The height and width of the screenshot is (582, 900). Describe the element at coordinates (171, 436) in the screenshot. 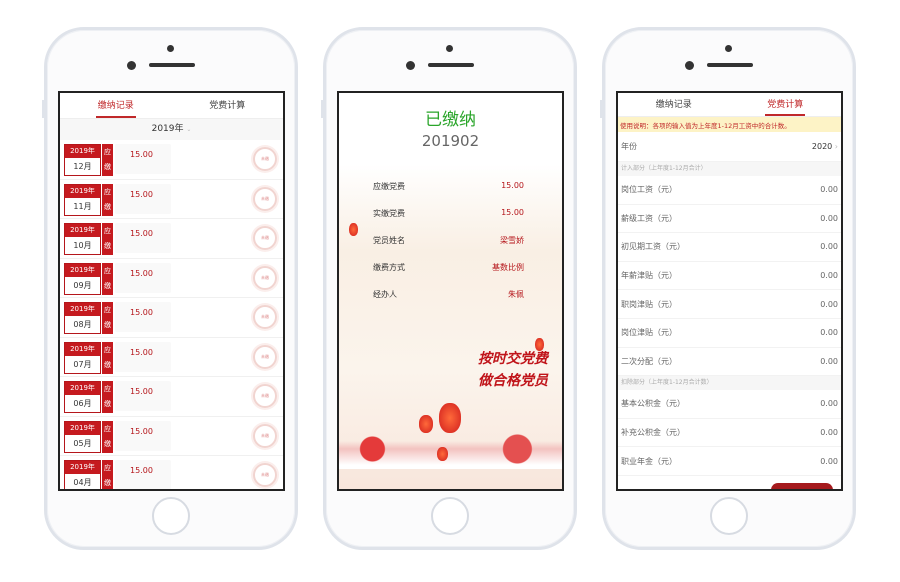

I see `record-row: 2019年 05月 应缴 15.00 未缴` at that location.